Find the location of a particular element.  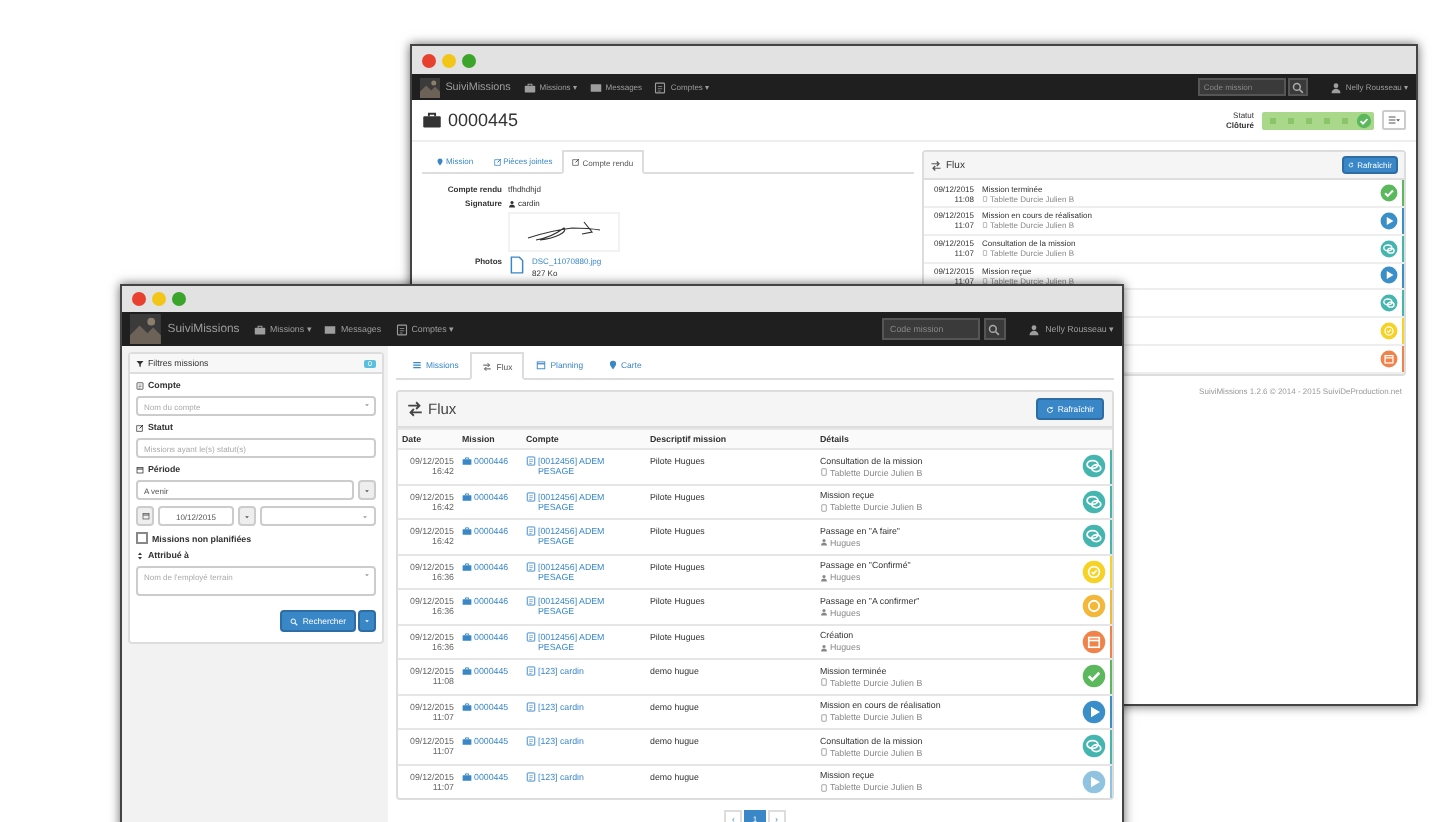

checkbox is located at coordinates (142, 538).